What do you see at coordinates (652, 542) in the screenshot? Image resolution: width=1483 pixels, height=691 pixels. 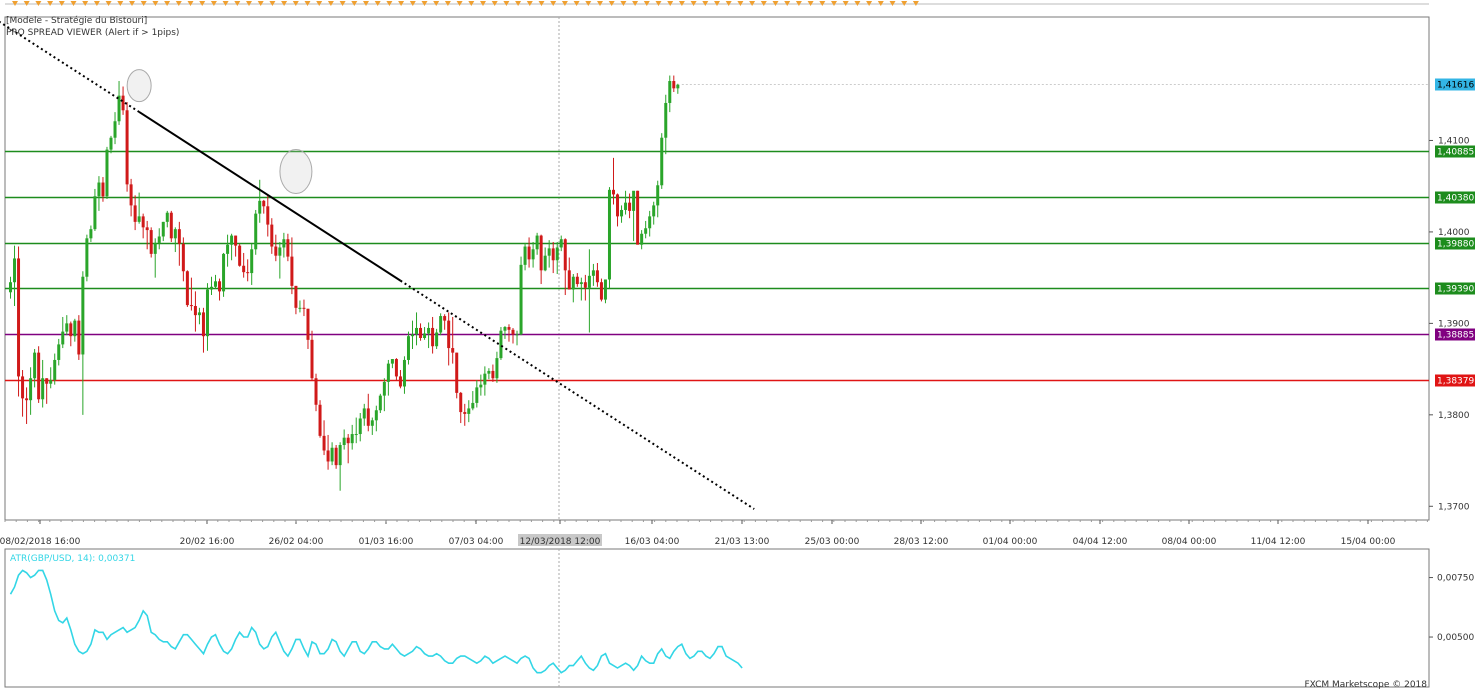 I see `x-tick-label: 16/03 04:00` at bounding box center [652, 542].